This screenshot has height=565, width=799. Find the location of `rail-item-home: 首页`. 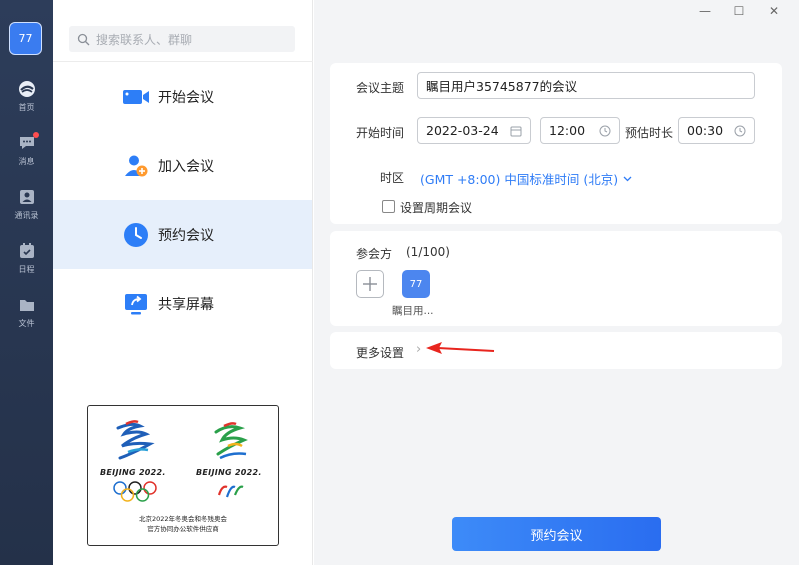

rail-item-home: 首页 is located at coordinates (26, 103).